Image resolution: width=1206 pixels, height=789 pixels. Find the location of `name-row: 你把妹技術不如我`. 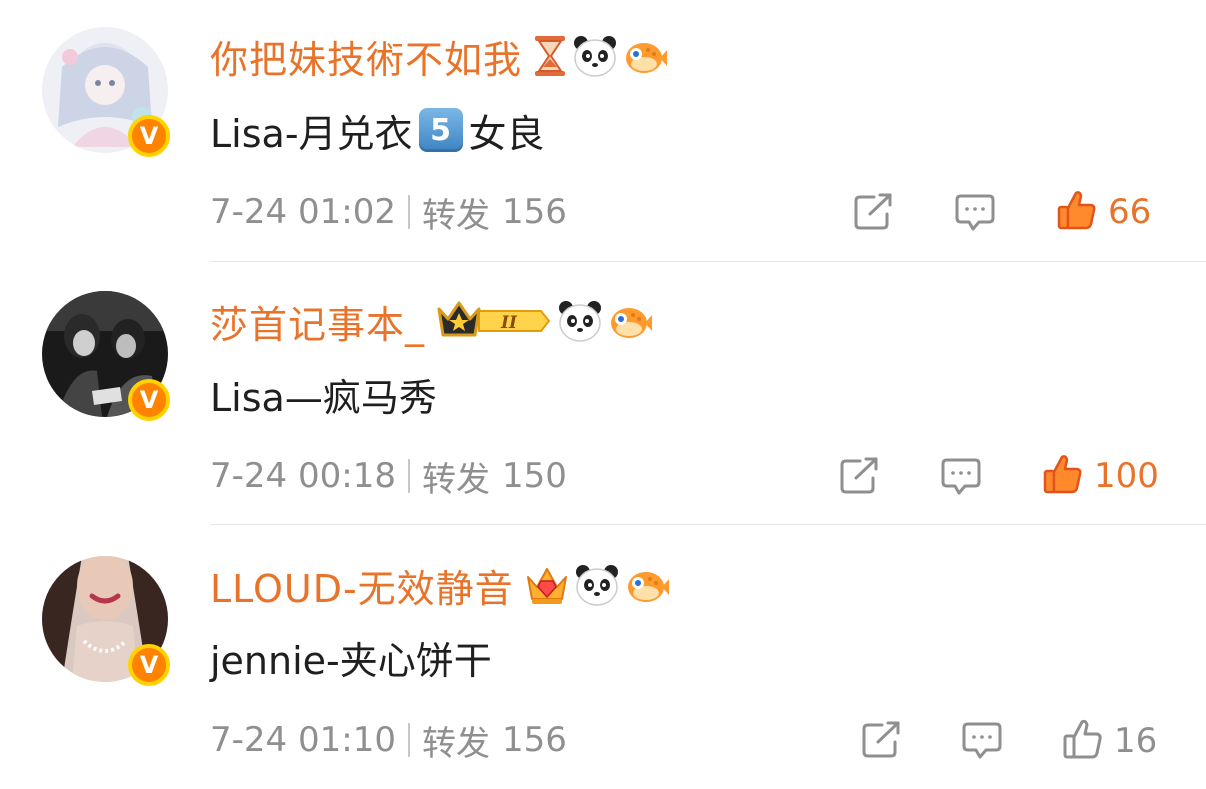

name-row: 你把妹技術不如我 is located at coordinates (439, 56).